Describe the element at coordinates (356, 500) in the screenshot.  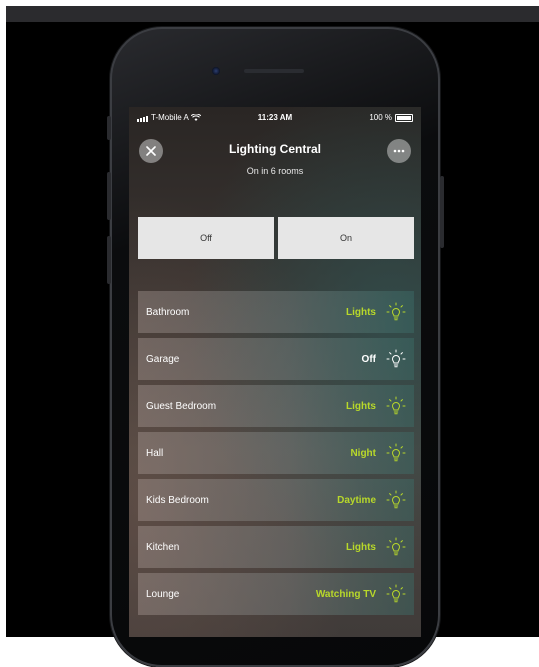
I see `room-state: Daytime` at that location.